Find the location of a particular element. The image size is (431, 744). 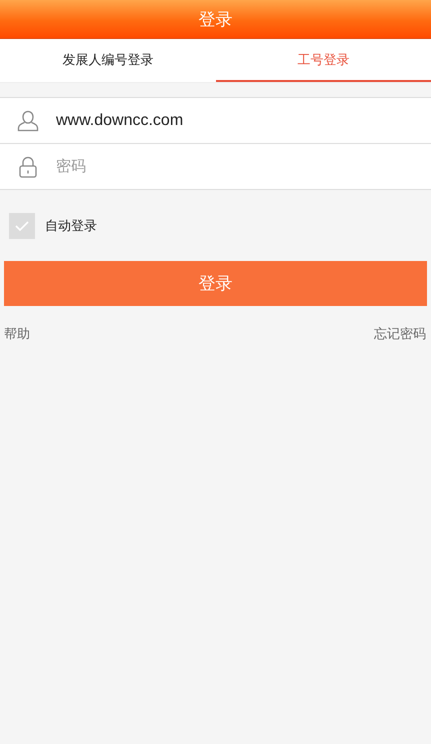

text-link: 帮助 is located at coordinates (17, 334).